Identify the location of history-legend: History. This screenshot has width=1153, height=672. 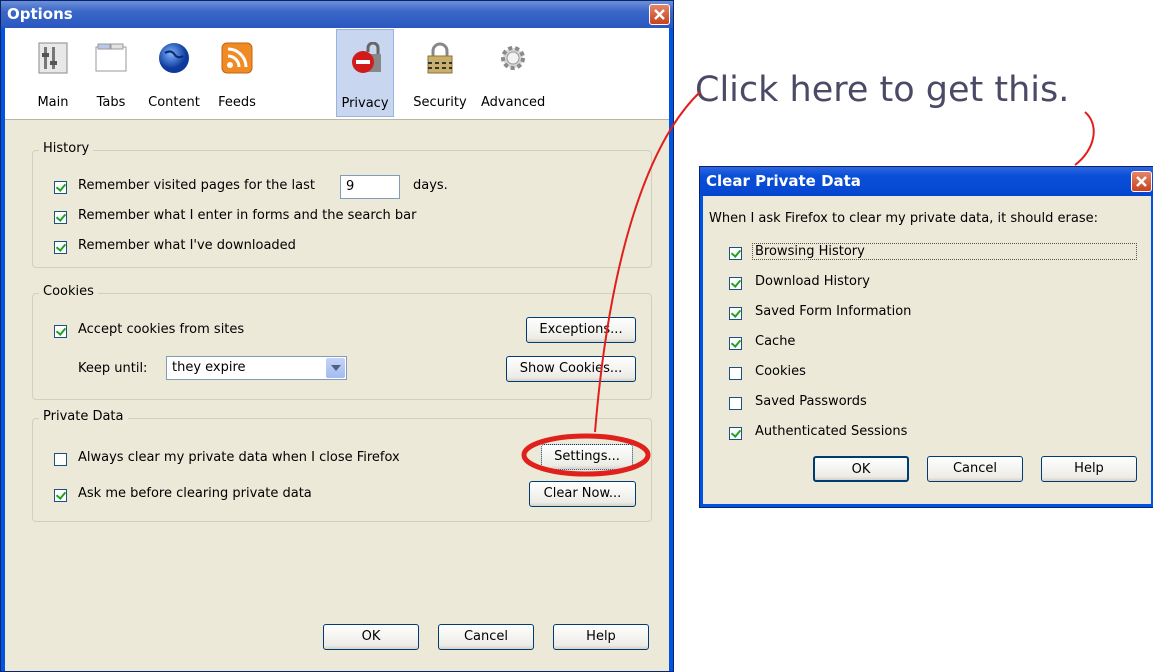
(66, 148).